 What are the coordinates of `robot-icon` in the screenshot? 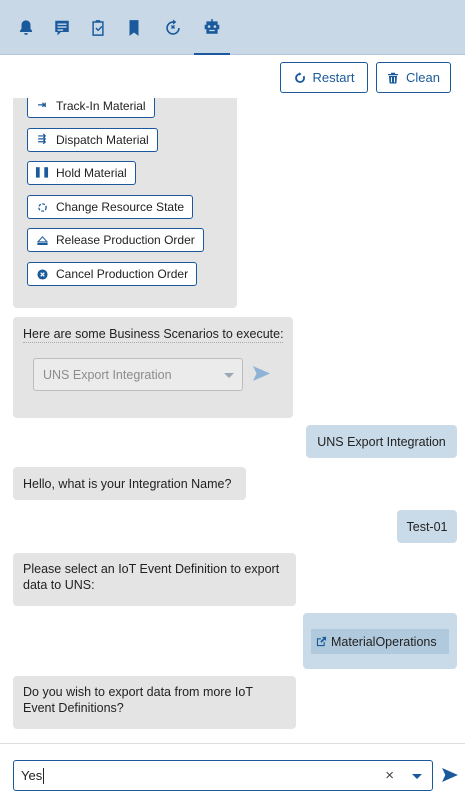 It's located at (212, 26).